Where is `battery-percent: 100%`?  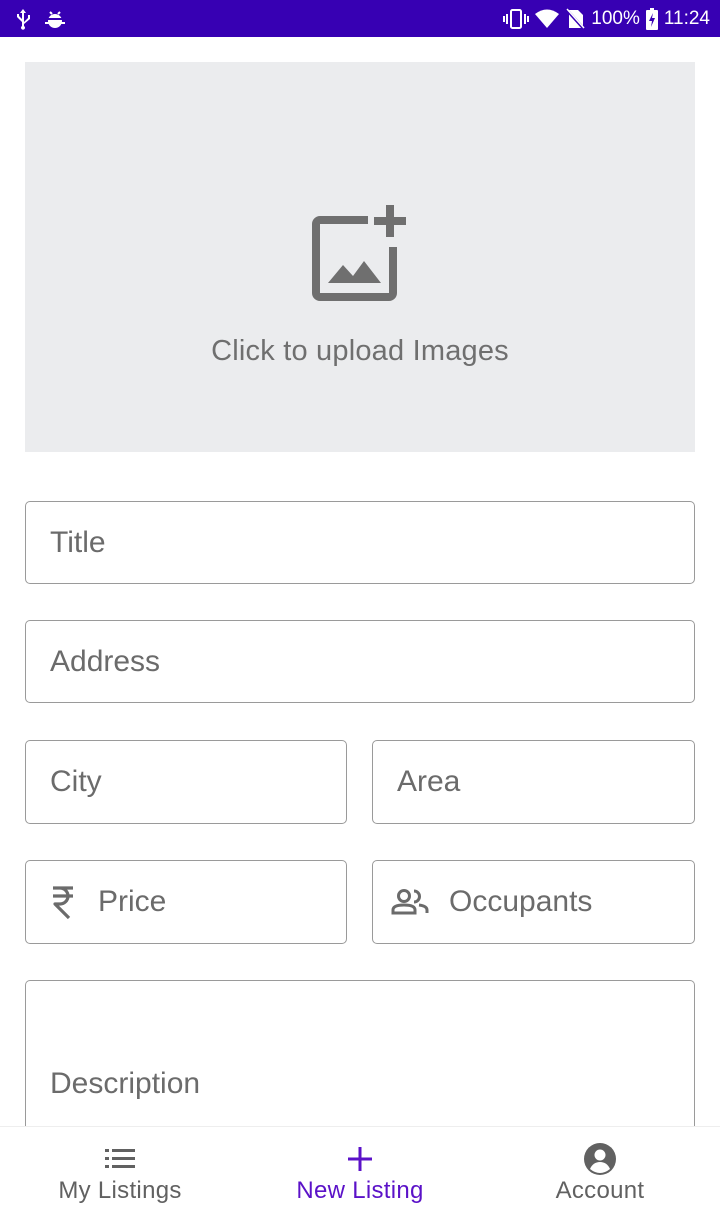 battery-percent: 100% is located at coordinates (615, 18).